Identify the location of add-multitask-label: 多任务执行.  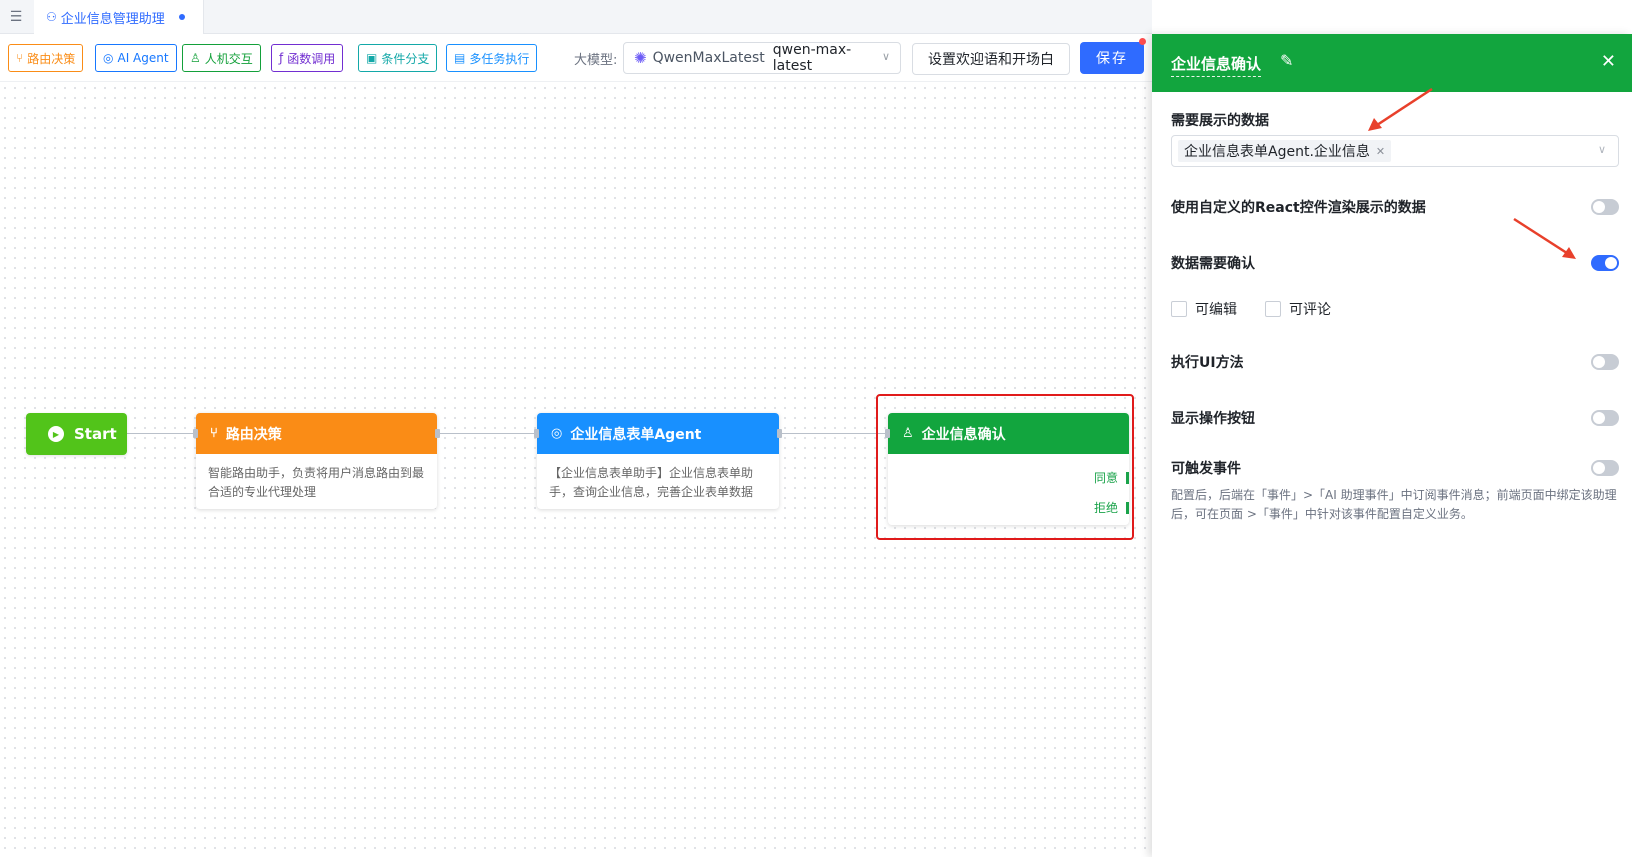
(499, 58).